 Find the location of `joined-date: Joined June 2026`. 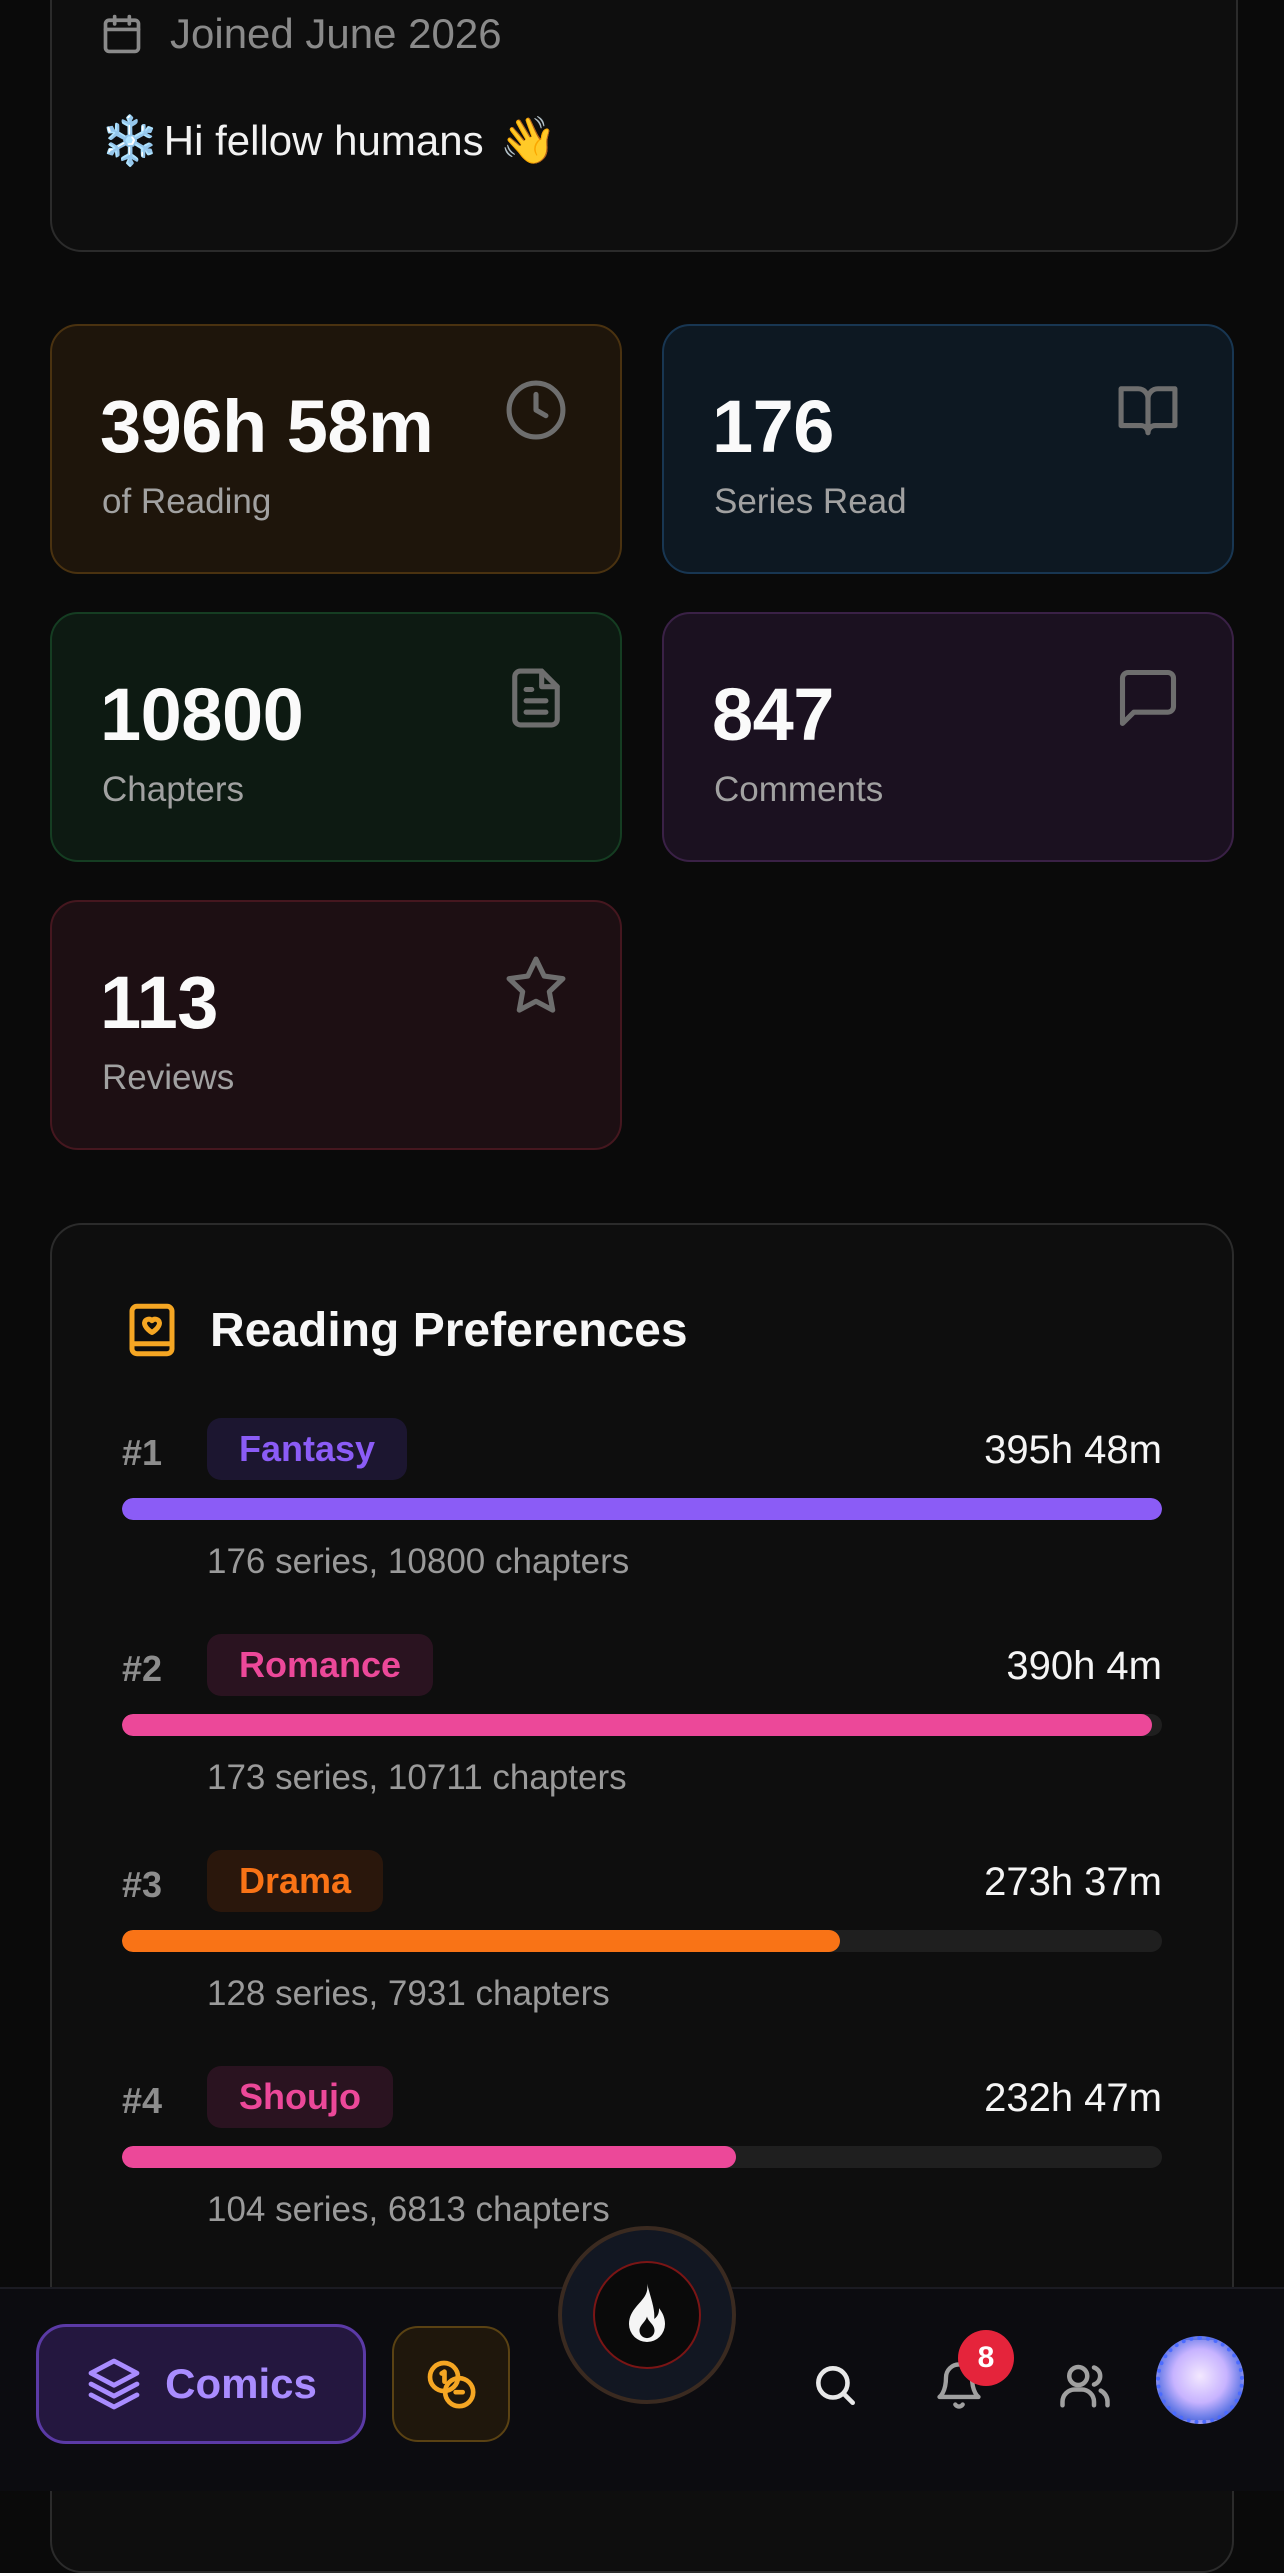

joined-date: Joined June 2026 is located at coordinates (336, 33).